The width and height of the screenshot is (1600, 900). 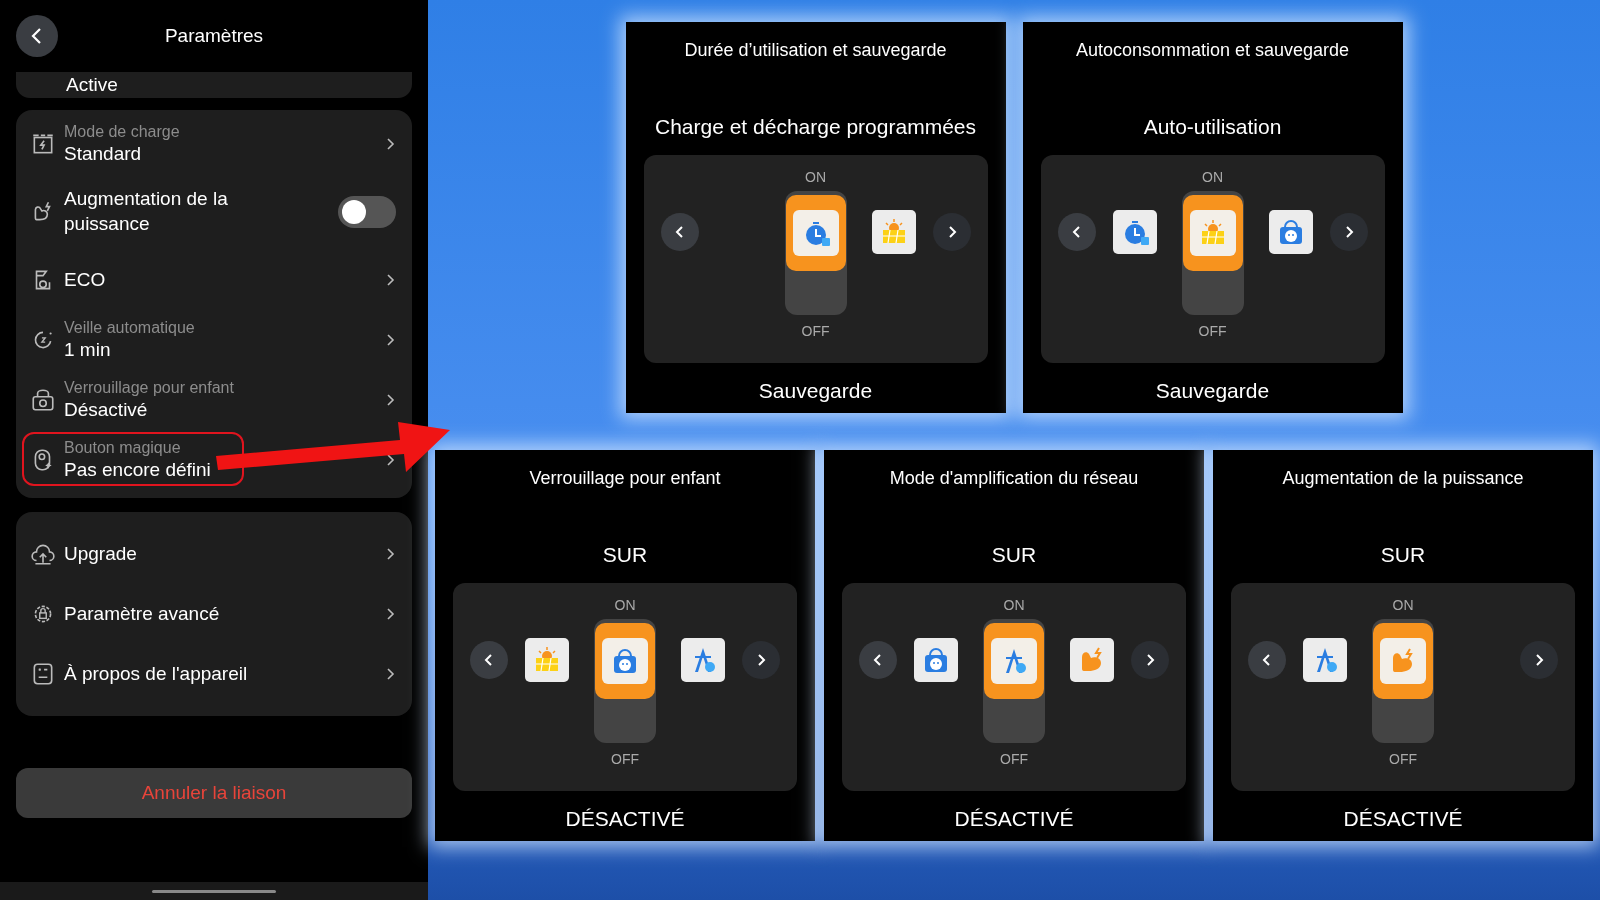 I want to click on setting-label: Veille automatique, so click(x=130, y=328).